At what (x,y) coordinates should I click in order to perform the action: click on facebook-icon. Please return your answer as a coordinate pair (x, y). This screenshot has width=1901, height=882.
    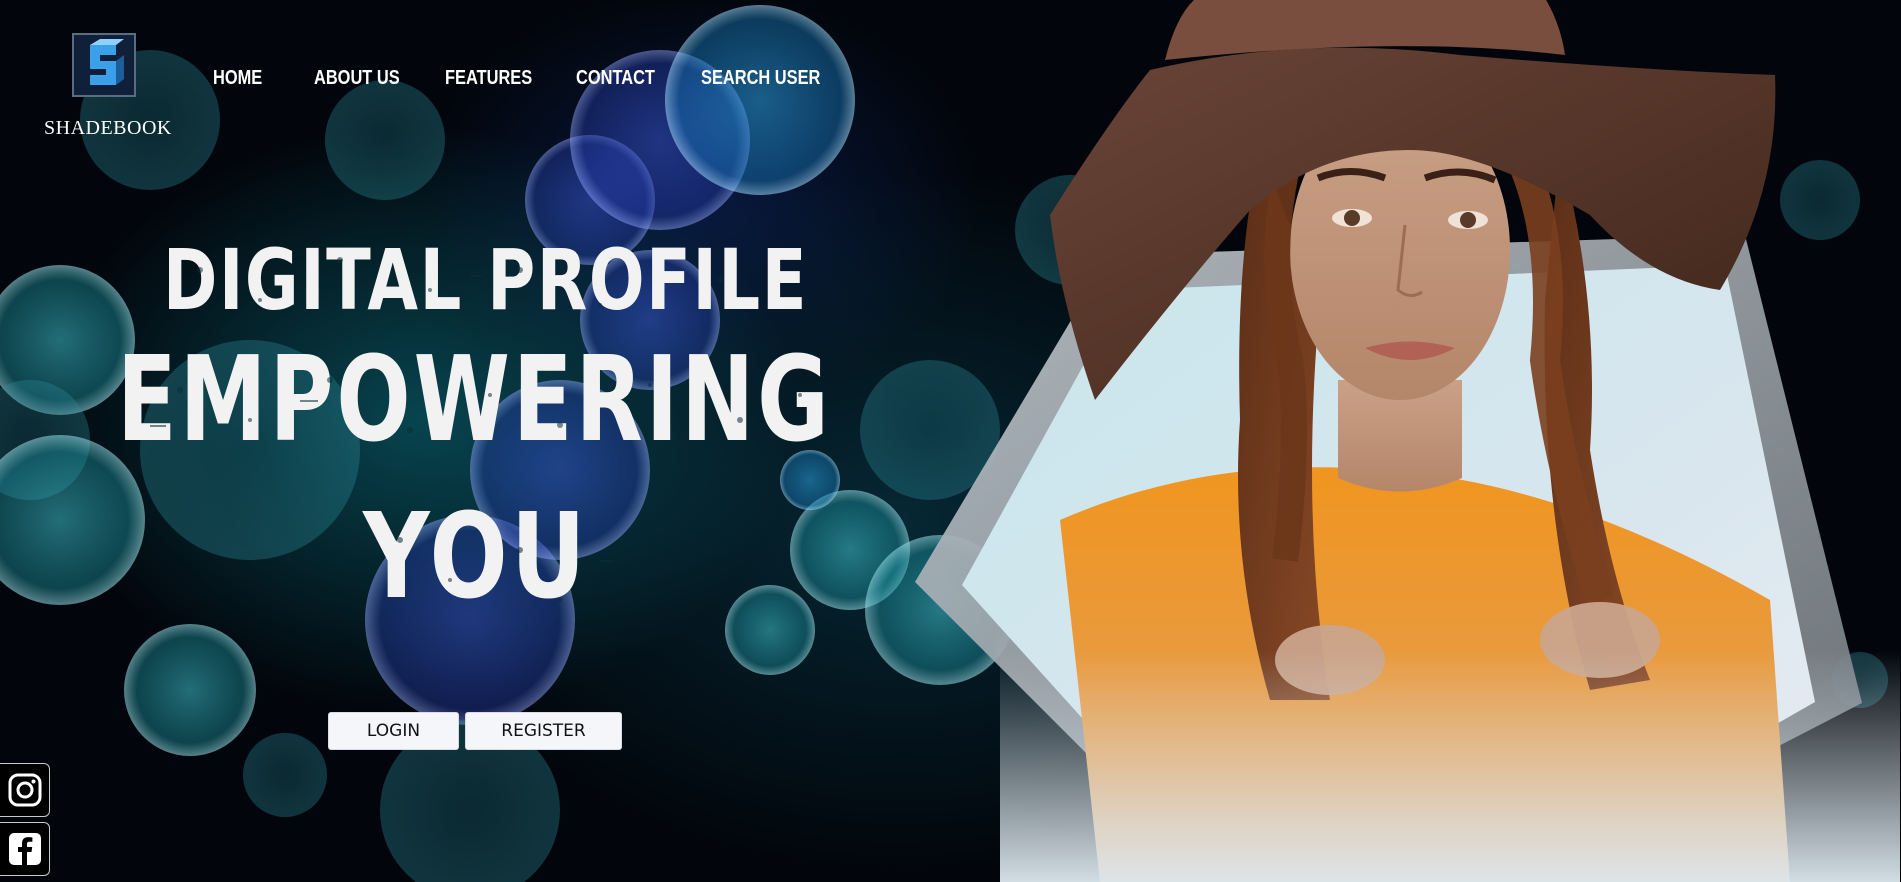
    Looking at the image, I should click on (24, 849).